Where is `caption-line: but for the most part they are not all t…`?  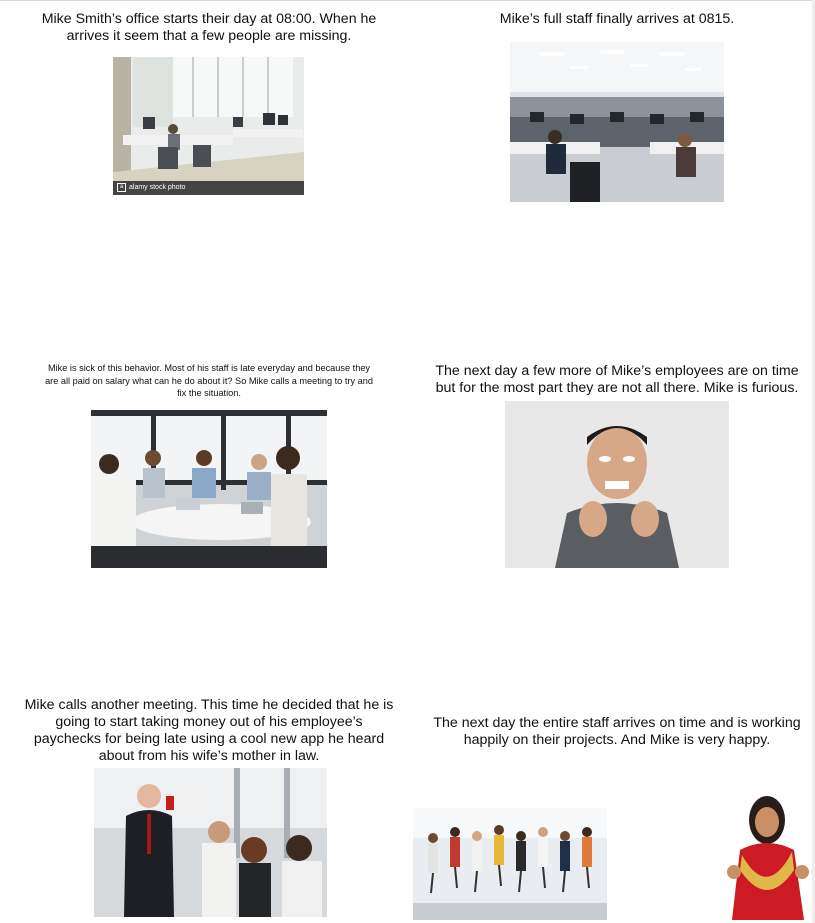
caption-line: but for the most part they are not all t… is located at coordinates (617, 388).